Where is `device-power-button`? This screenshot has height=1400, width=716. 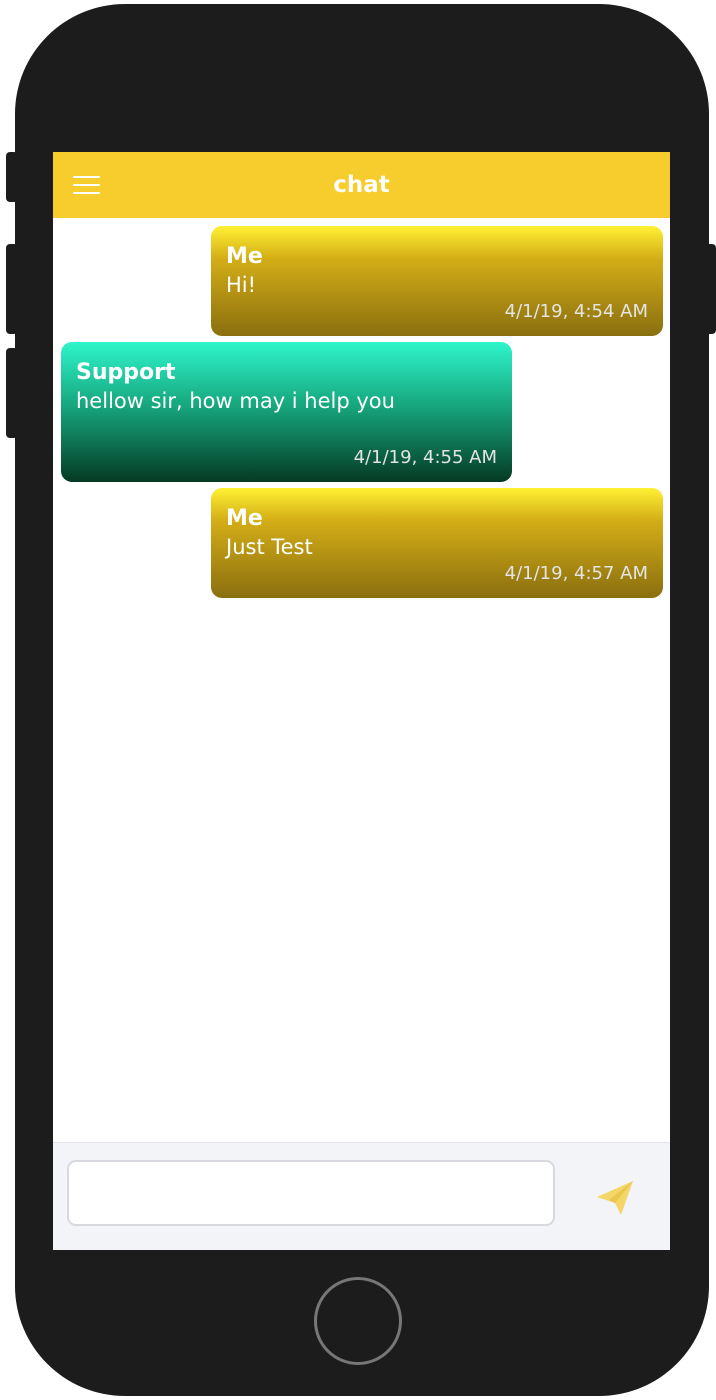 device-power-button is located at coordinates (710, 289).